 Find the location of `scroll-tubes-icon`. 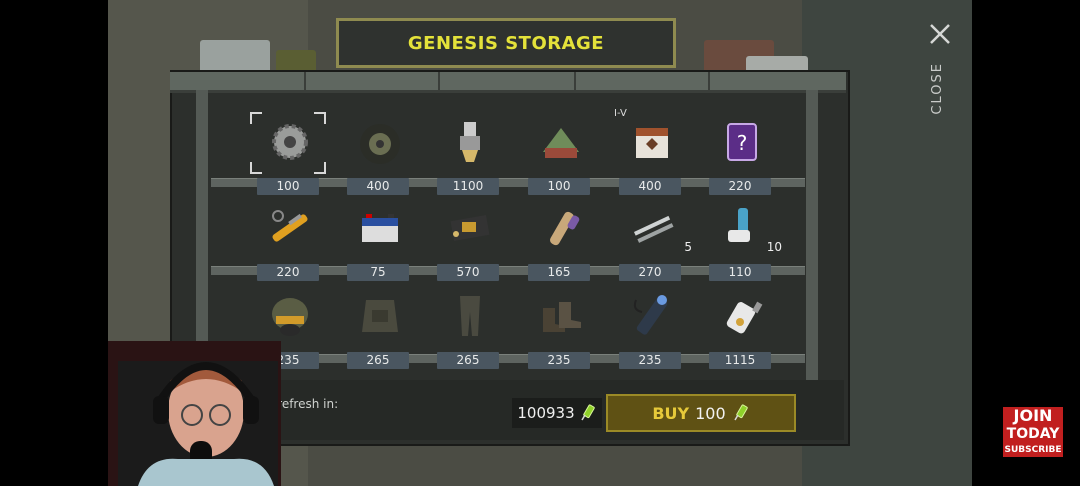

scroll-tubes-icon is located at coordinates (561, 228).